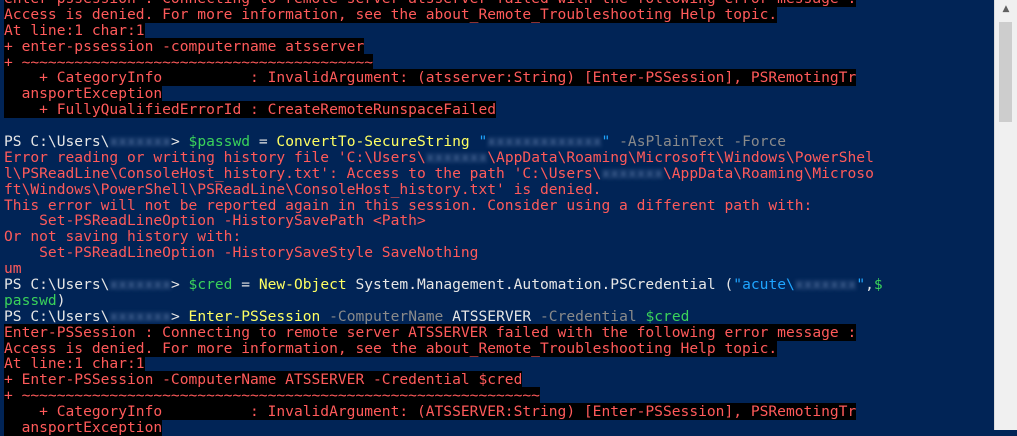 This screenshot has height=436, width=1017. Describe the element at coordinates (588, 316) in the screenshot. I see `console-text: -Credential` at that location.